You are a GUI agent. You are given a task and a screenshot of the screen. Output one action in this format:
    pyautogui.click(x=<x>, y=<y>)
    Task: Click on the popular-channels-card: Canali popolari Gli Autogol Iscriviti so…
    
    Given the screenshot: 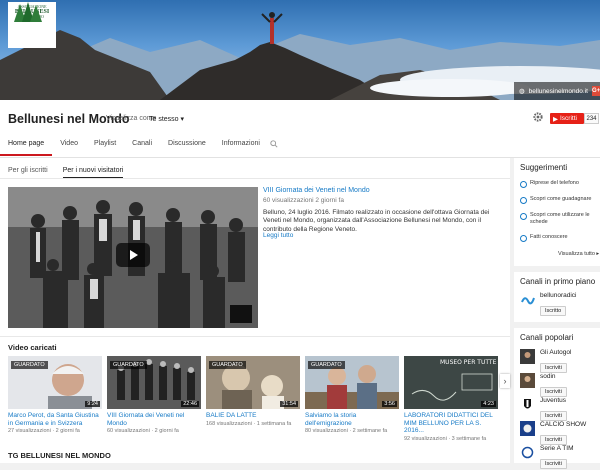 What is the action you would take?
    pyautogui.click(x=557, y=398)
    